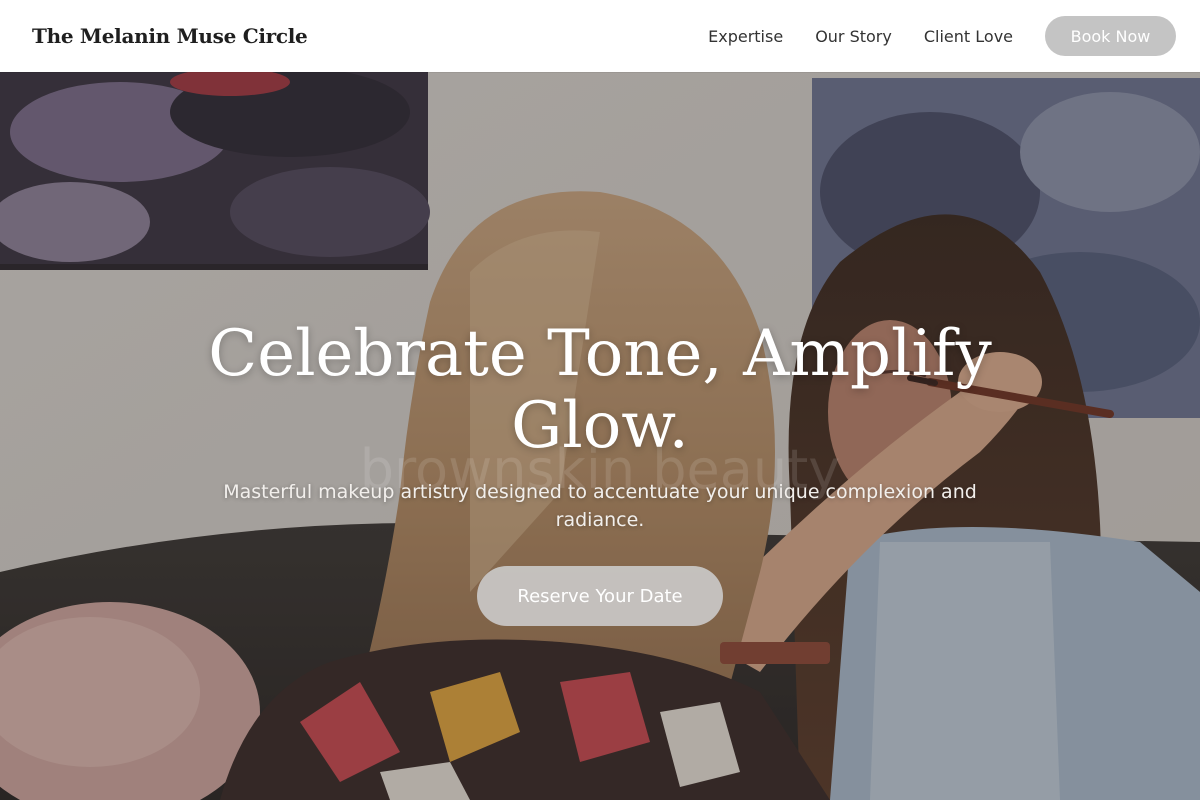 This screenshot has width=1200, height=800. Describe the element at coordinates (853, 36) in the screenshot. I see `nav-link-our-story: Our Story` at that location.